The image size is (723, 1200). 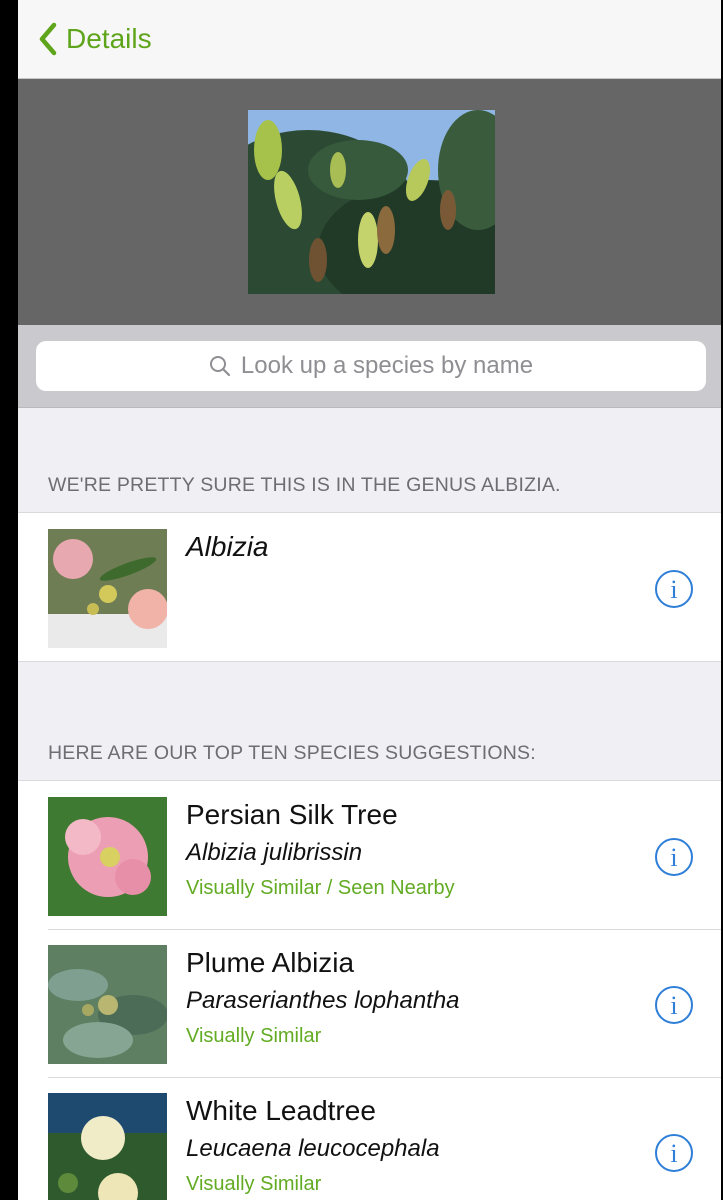 What do you see at coordinates (109, 38) in the screenshot?
I see `back-label: Details` at bounding box center [109, 38].